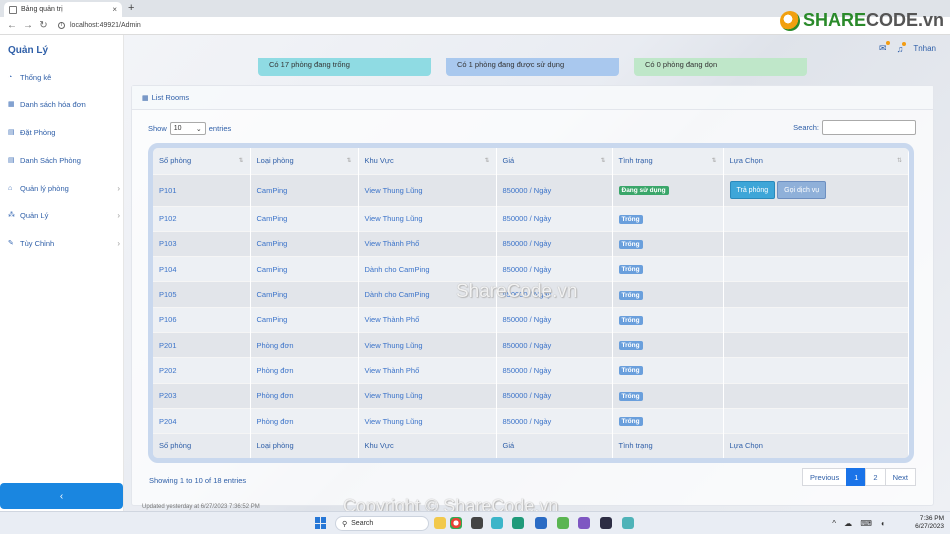 The height and width of the screenshot is (534, 950). I want to click on entries-label: entries, so click(220, 128).